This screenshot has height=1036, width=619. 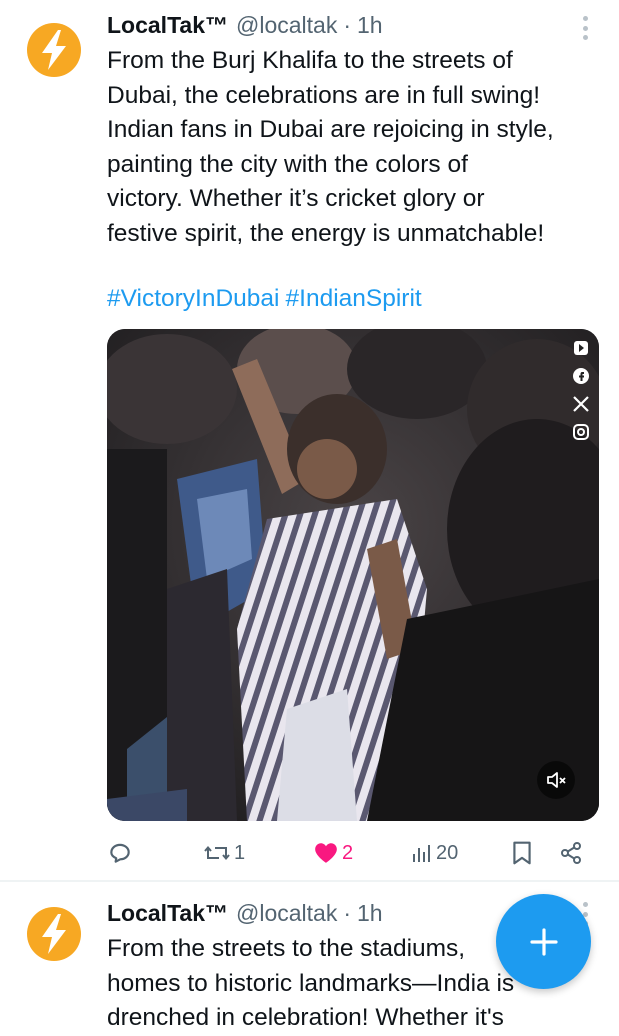 I want to click on reply-button, so click(x=121, y=853).